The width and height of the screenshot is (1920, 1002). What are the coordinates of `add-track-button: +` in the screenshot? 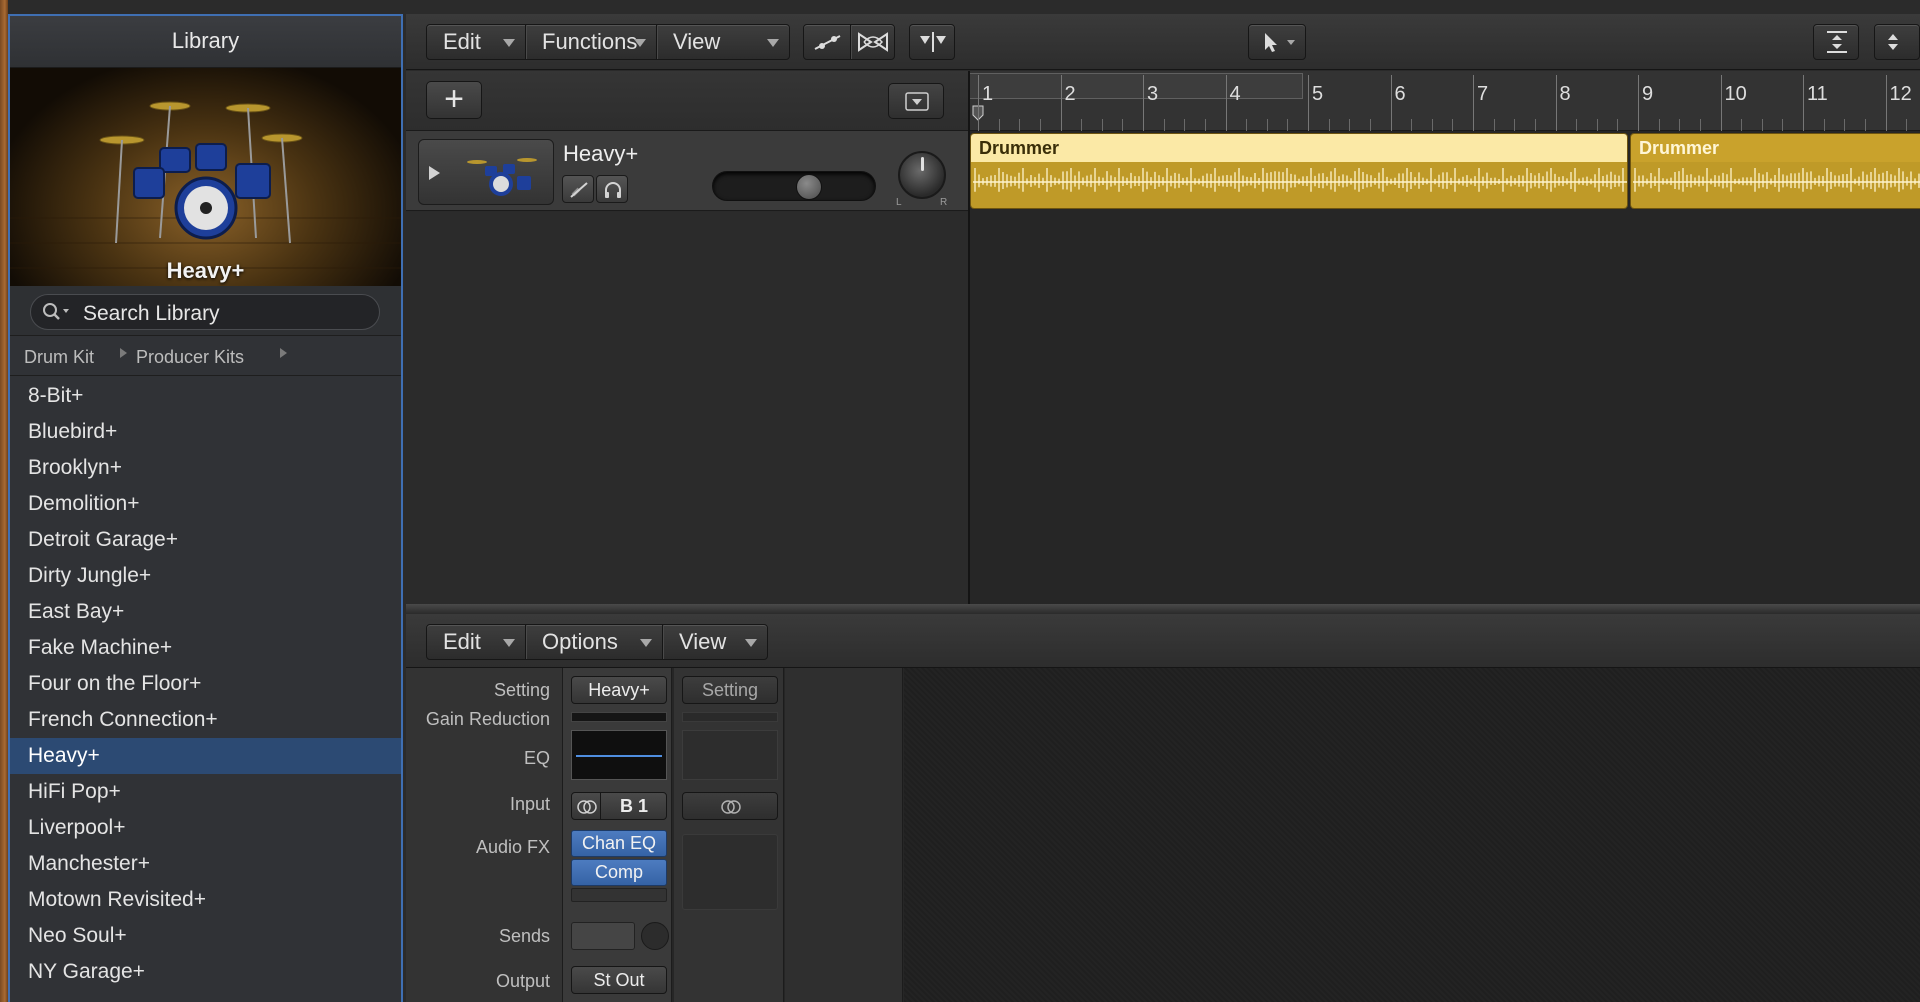 It's located at (454, 100).